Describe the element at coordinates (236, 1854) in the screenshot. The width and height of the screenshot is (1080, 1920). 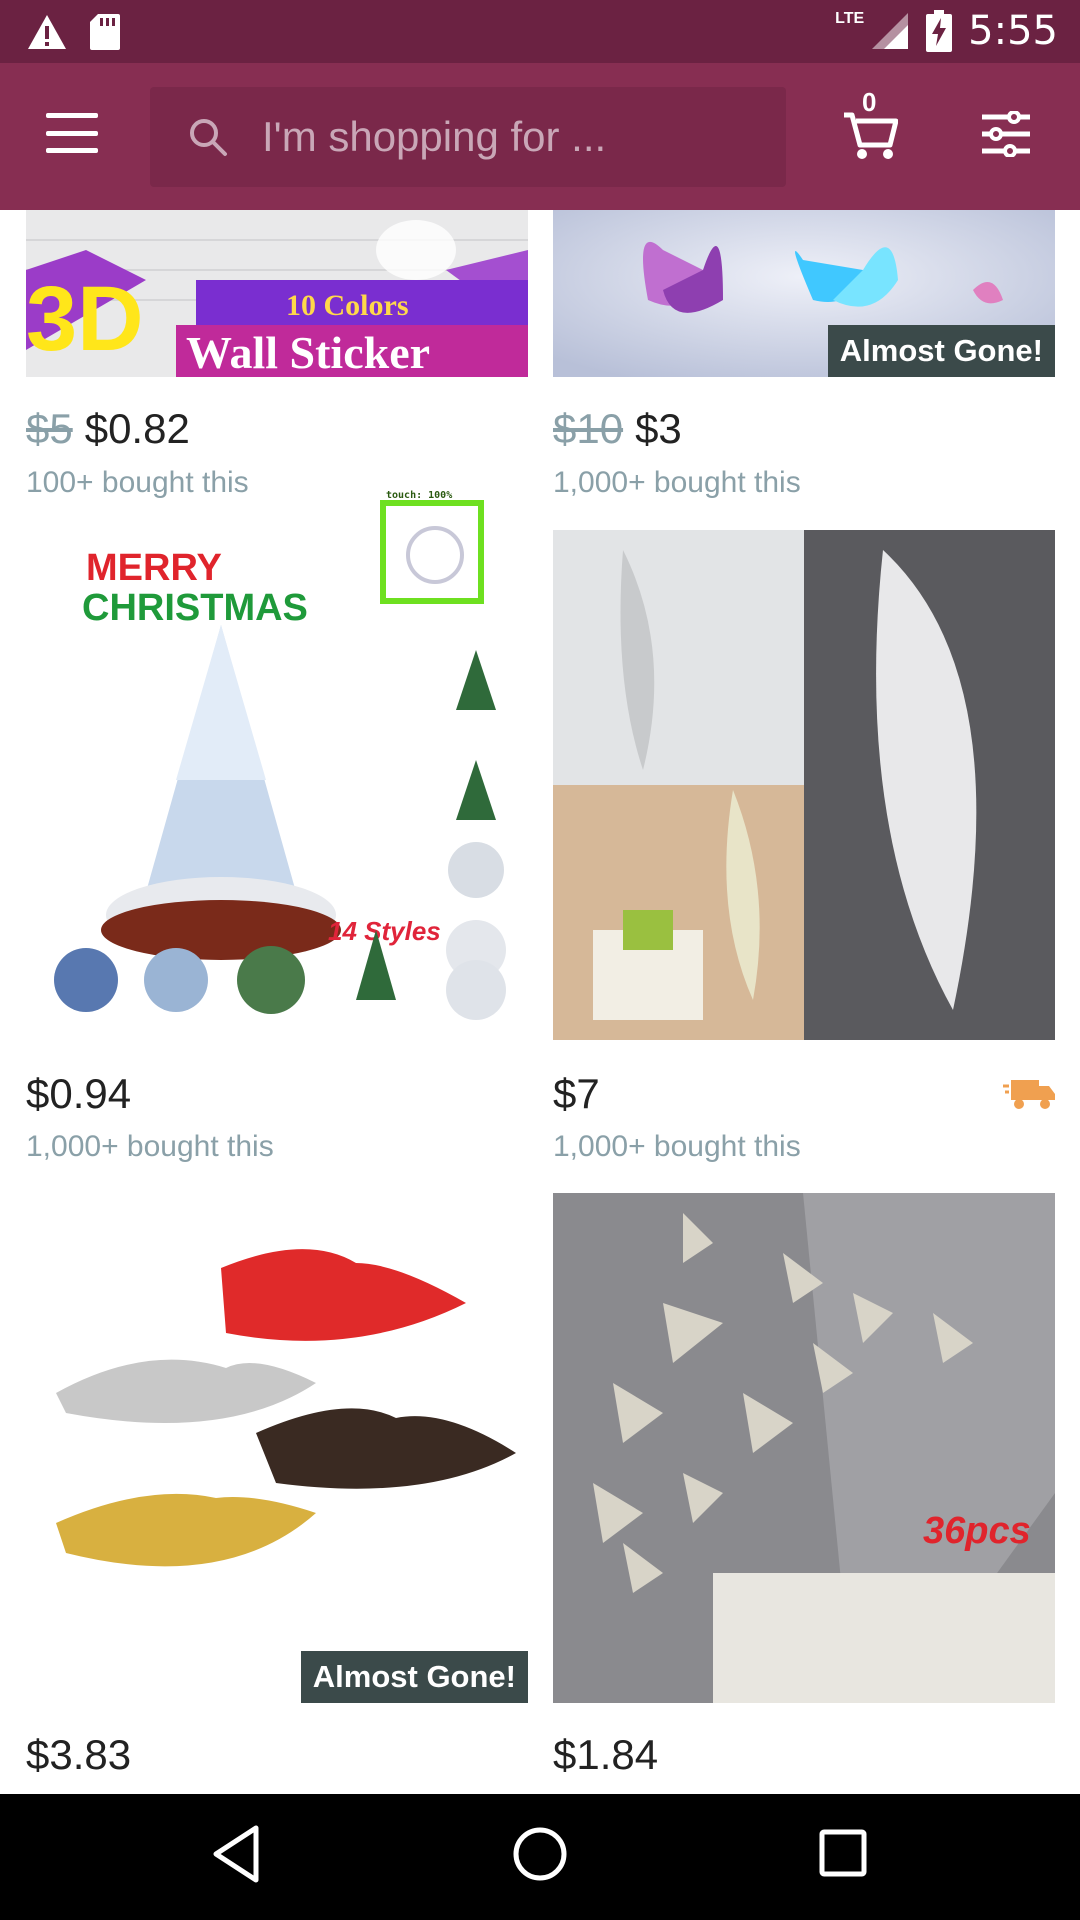
I see `back-icon` at that location.